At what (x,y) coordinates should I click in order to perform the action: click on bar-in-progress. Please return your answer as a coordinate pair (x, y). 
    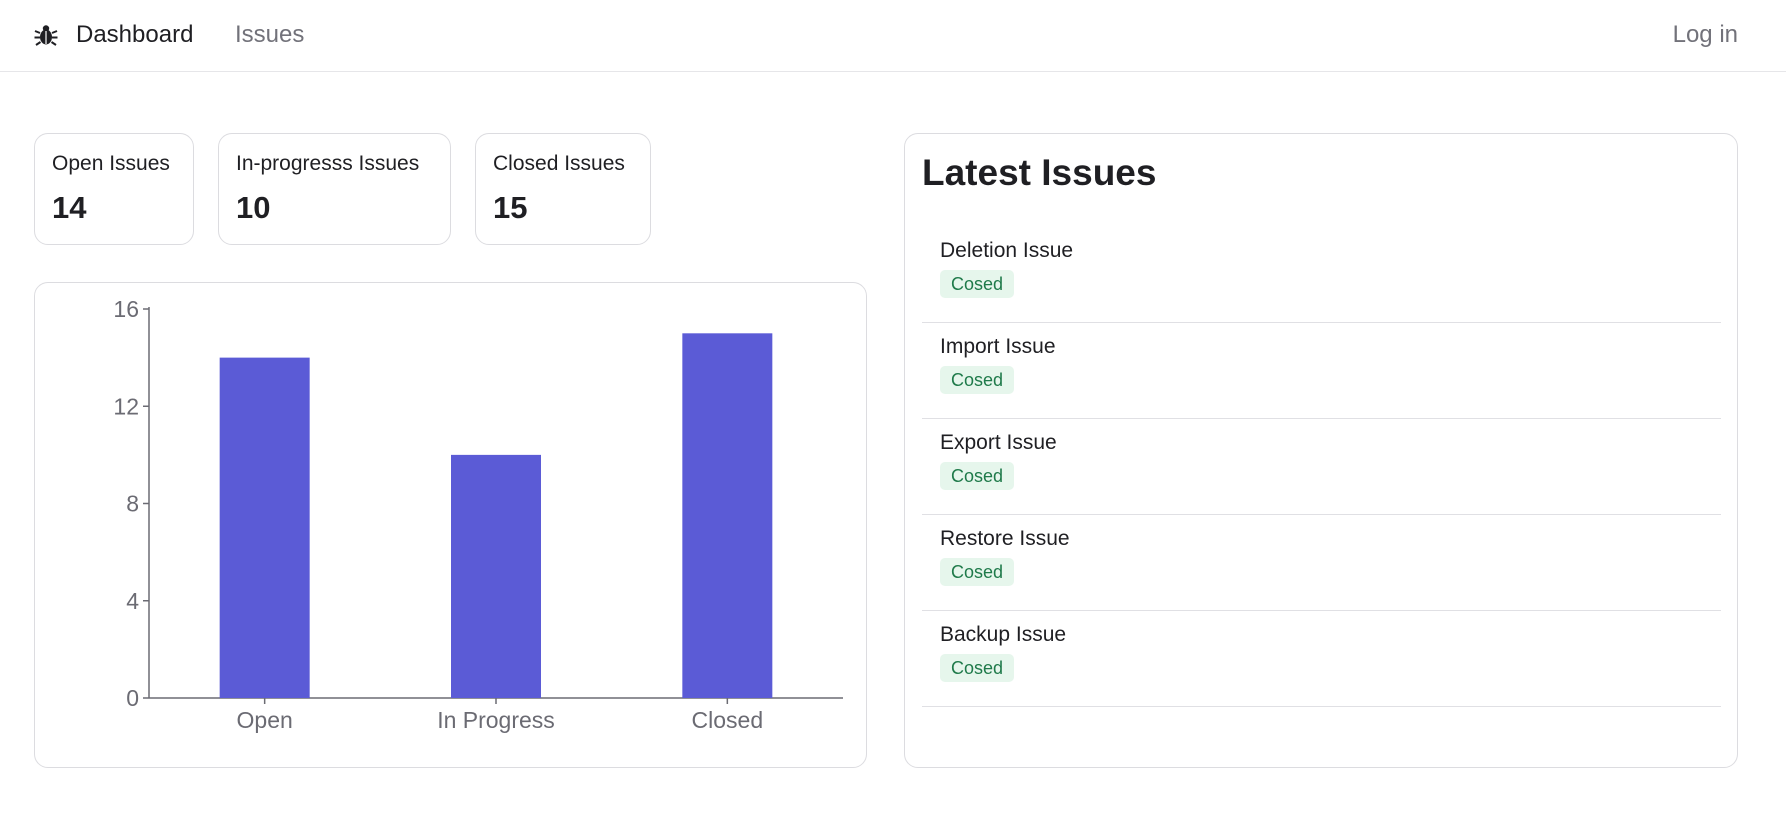
    Looking at the image, I should click on (496, 576).